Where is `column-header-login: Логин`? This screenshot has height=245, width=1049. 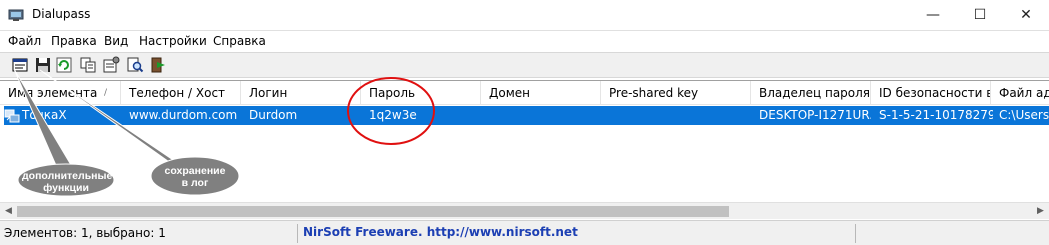 column-header-login: Логин is located at coordinates (301, 93).